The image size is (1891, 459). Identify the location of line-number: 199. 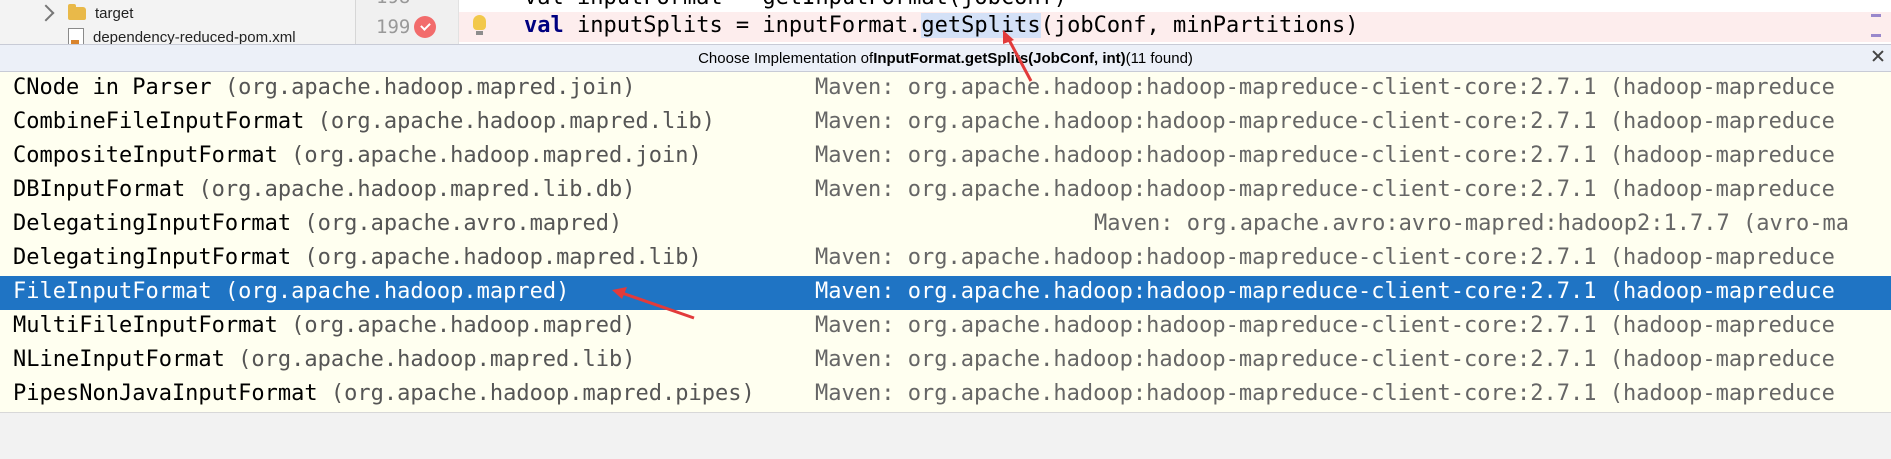
(393, 27).